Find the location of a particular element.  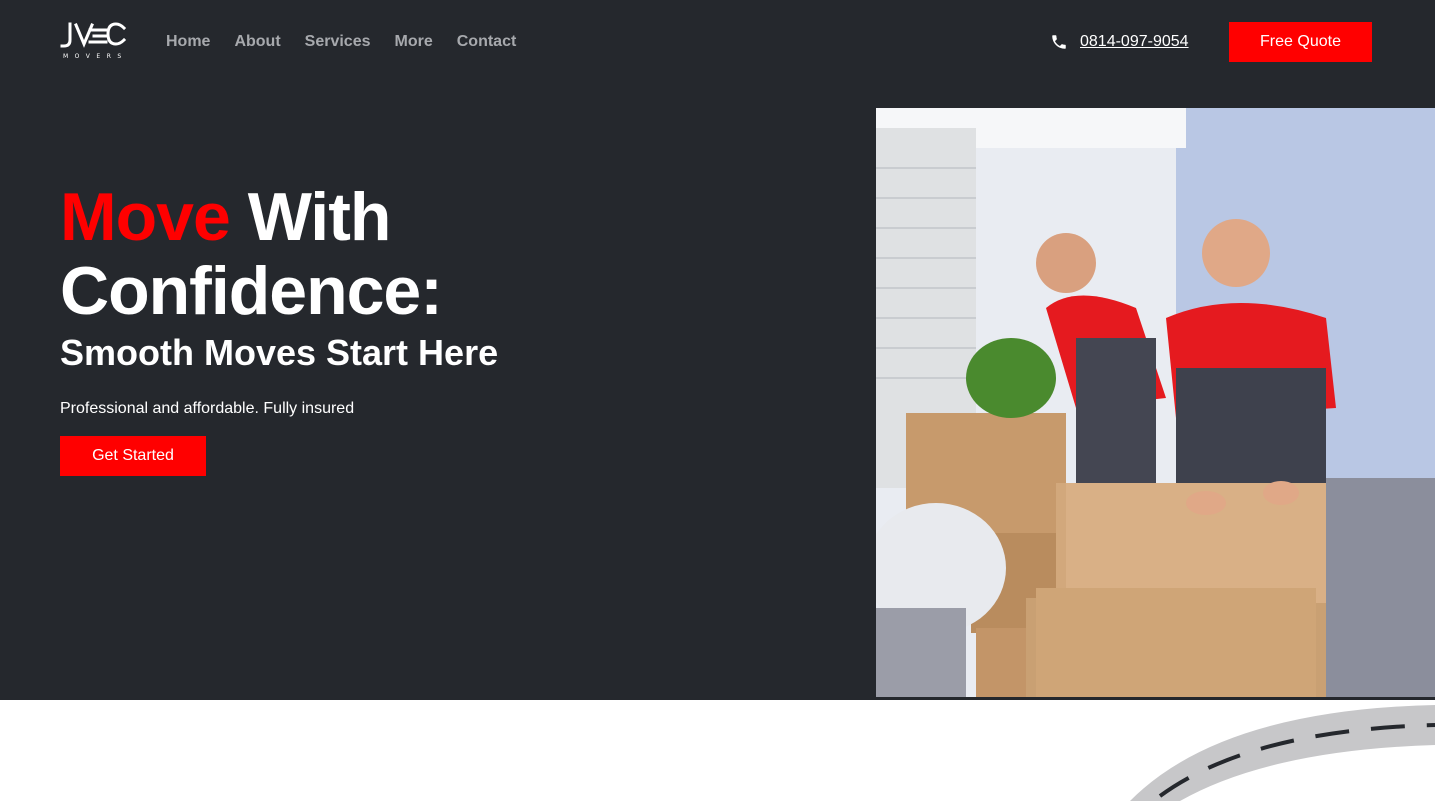

logo-subtext: MOVERS is located at coordinates (95, 56).